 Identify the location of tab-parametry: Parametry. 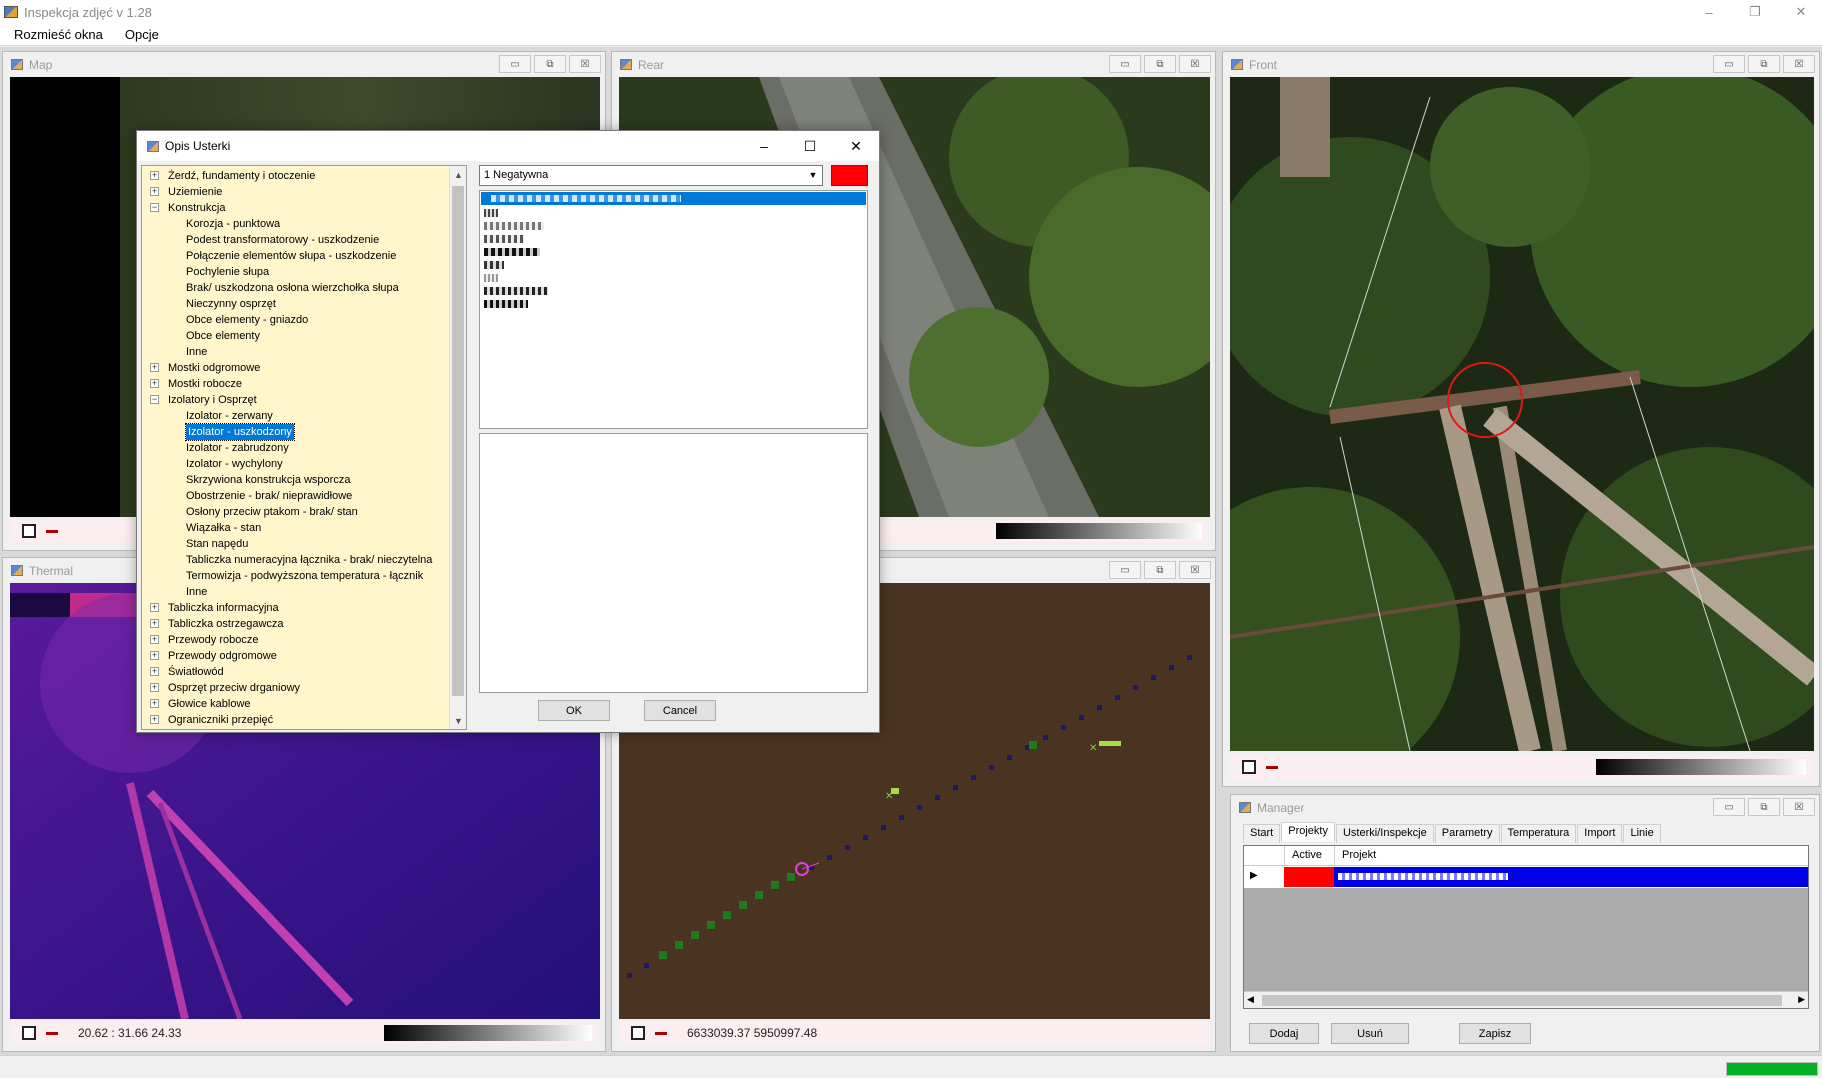
(1467, 833).